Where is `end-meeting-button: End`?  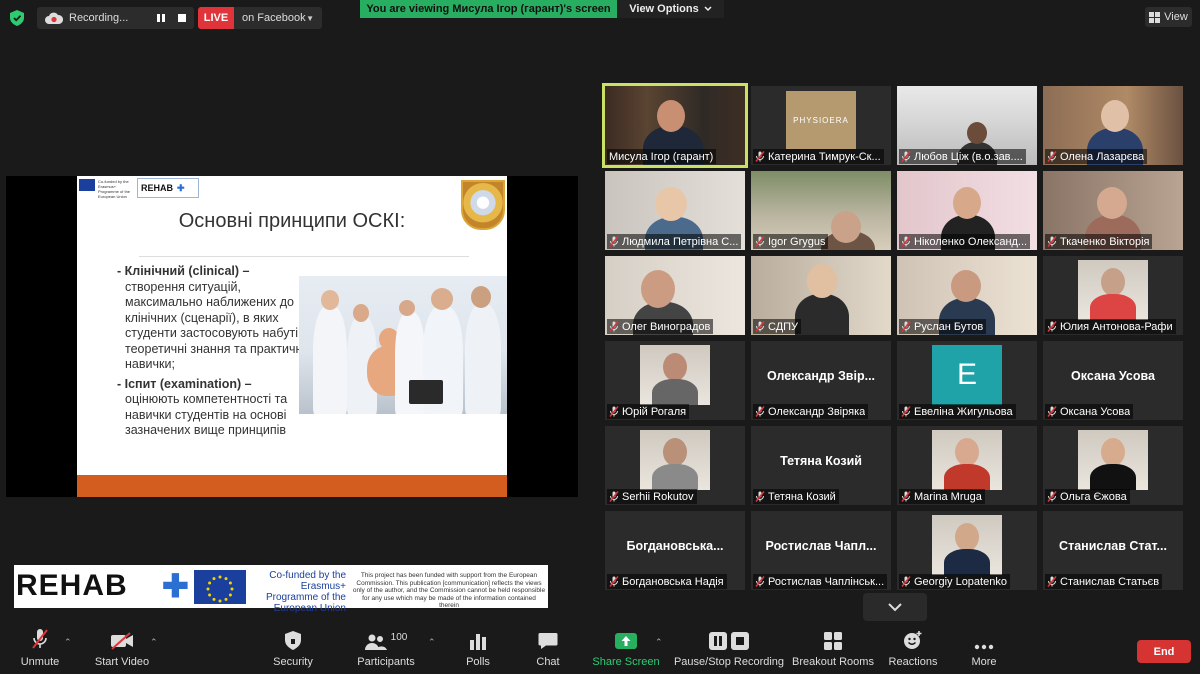
end-meeting-button: End is located at coordinates (1164, 651).